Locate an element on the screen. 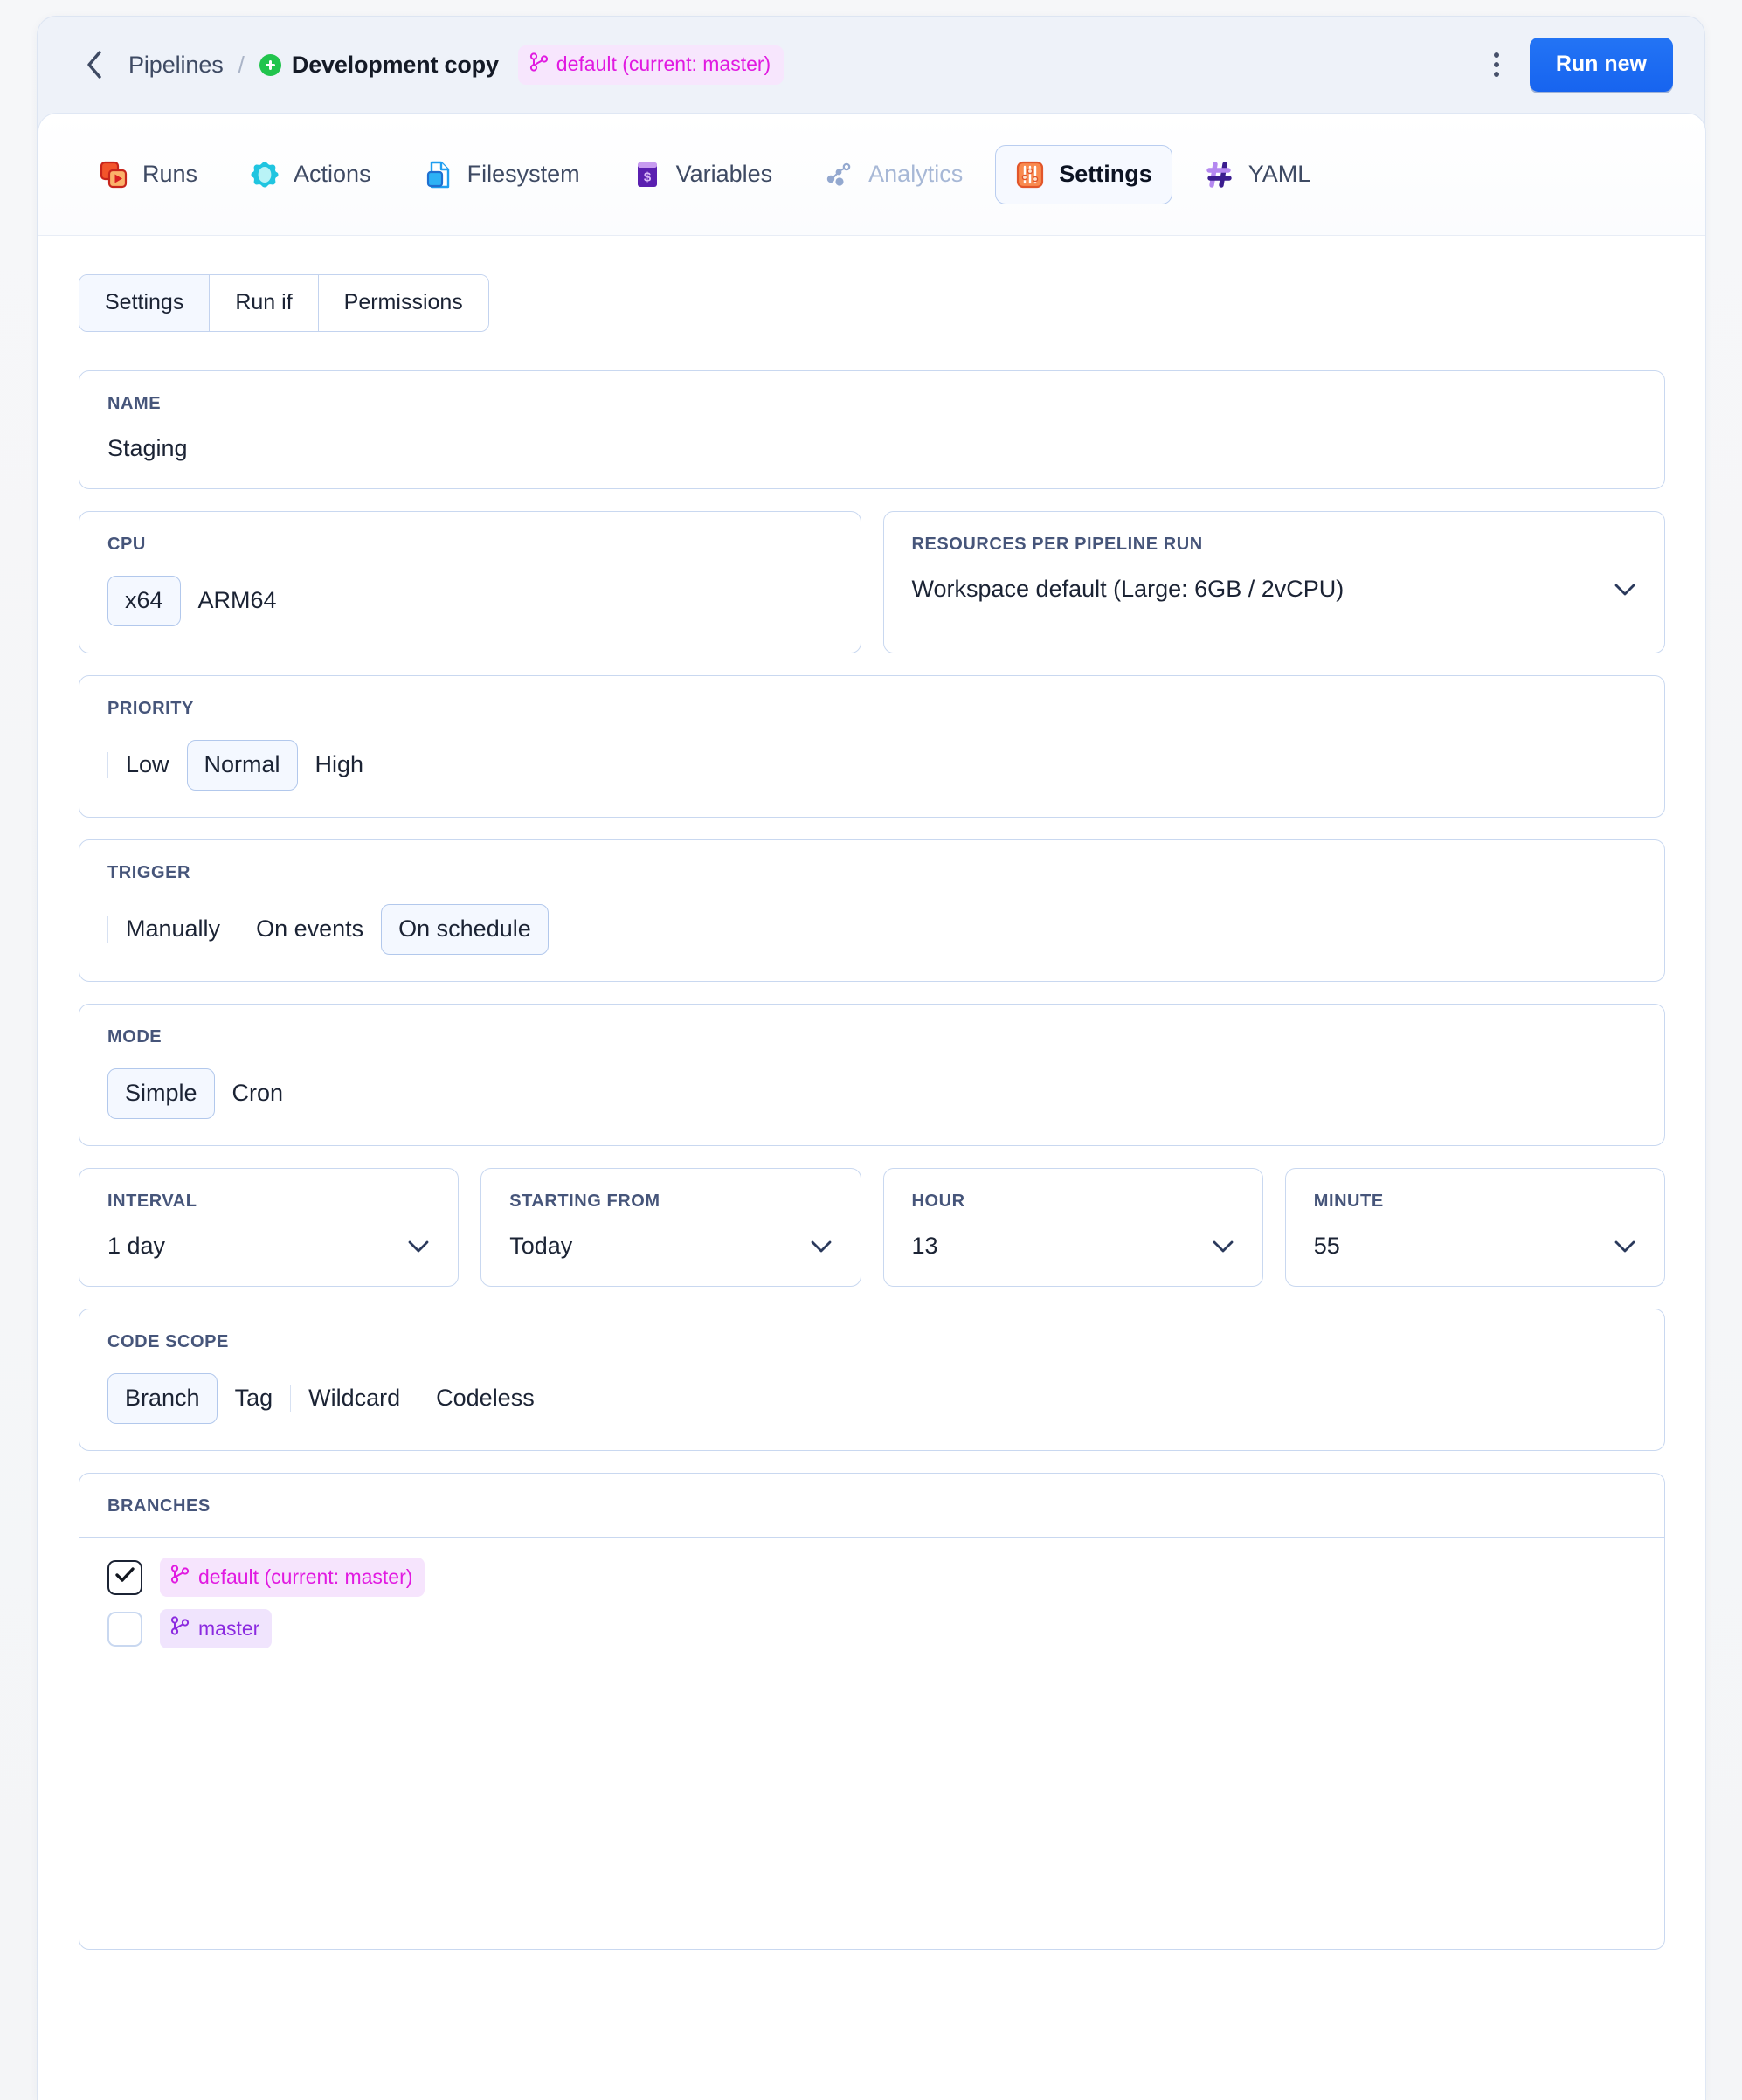  trigger-option-on-schedule: On schedule is located at coordinates (465, 929).